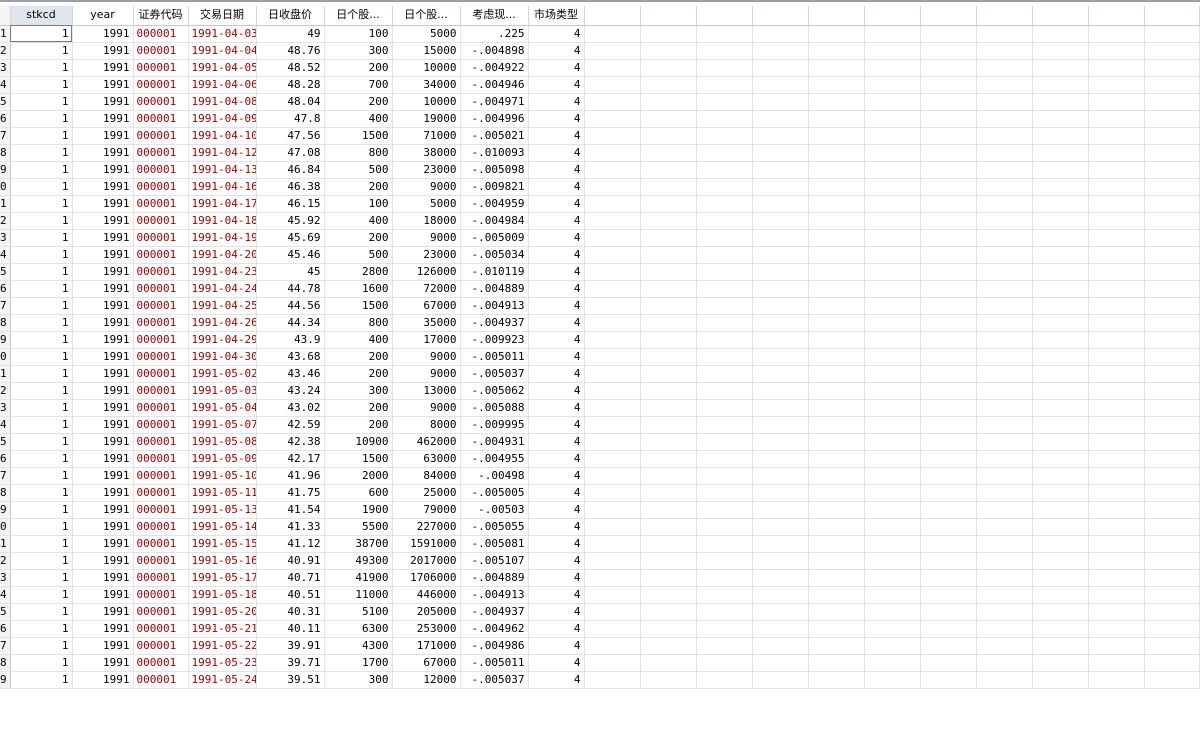 The width and height of the screenshot is (1200, 731). What do you see at coordinates (222, 578) in the screenshot?
I see `table-cell: 1991-05-17` at bounding box center [222, 578].